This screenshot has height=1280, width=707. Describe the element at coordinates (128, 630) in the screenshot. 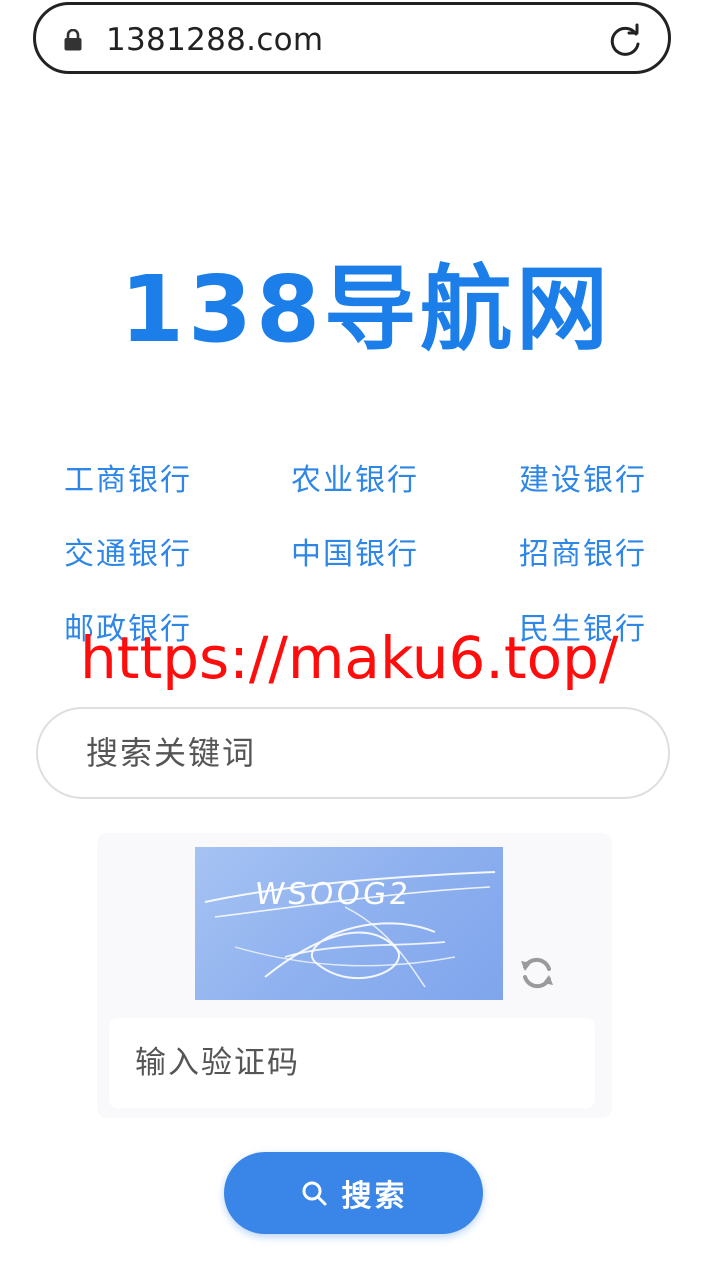

I see `bank-link-psbc: 邮政银行` at that location.